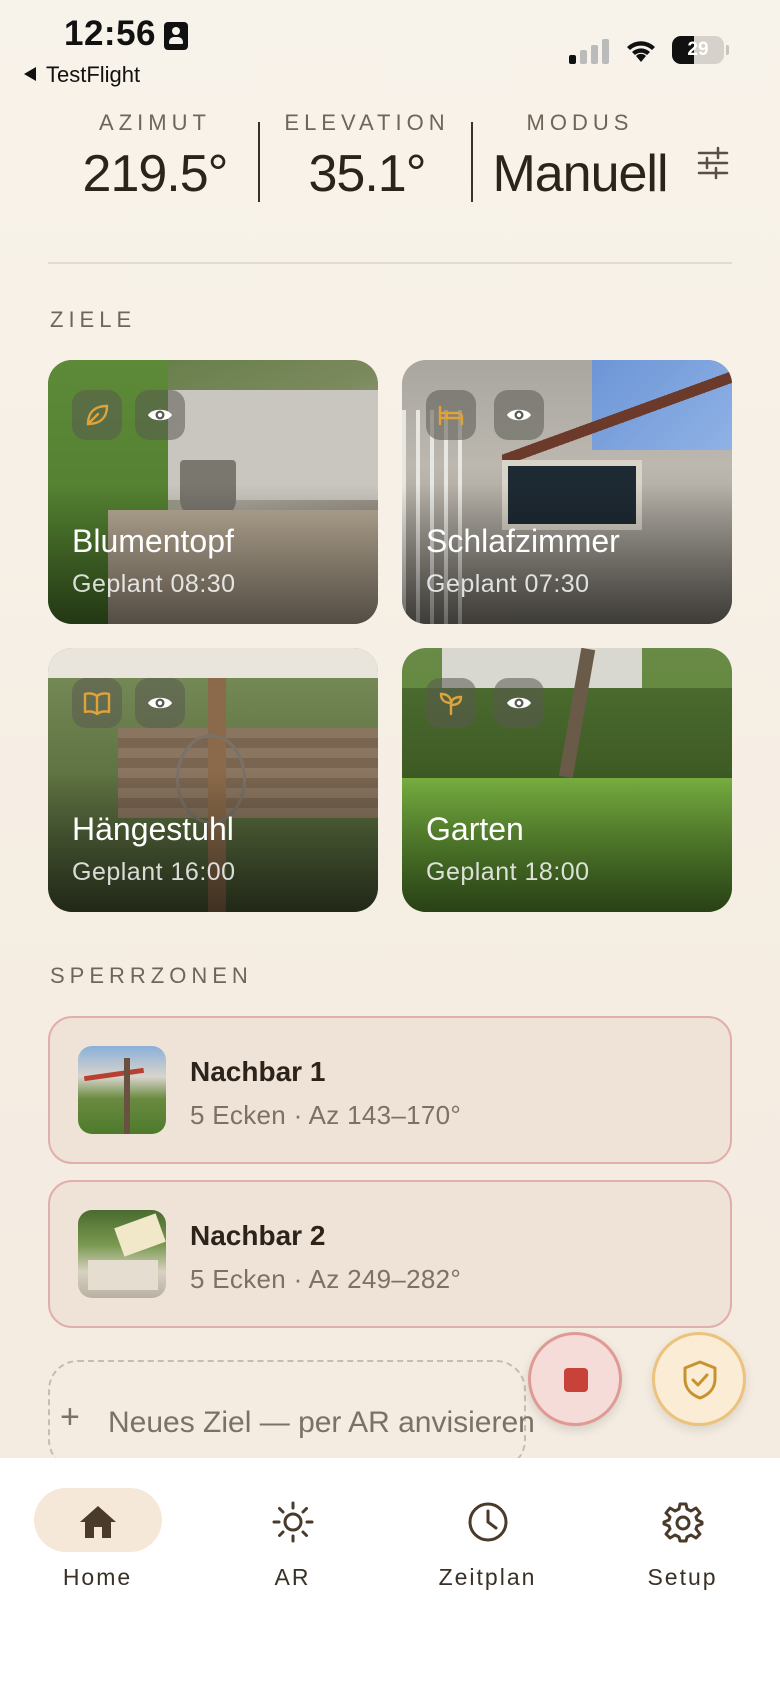 The width and height of the screenshot is (780, 1688). What do you see at coordinates (567, 492) in the screenshot?
I see `target-card-schlafzimmer: Schlafzimmer Geplant 07:30` at bounding box center [567, 492].